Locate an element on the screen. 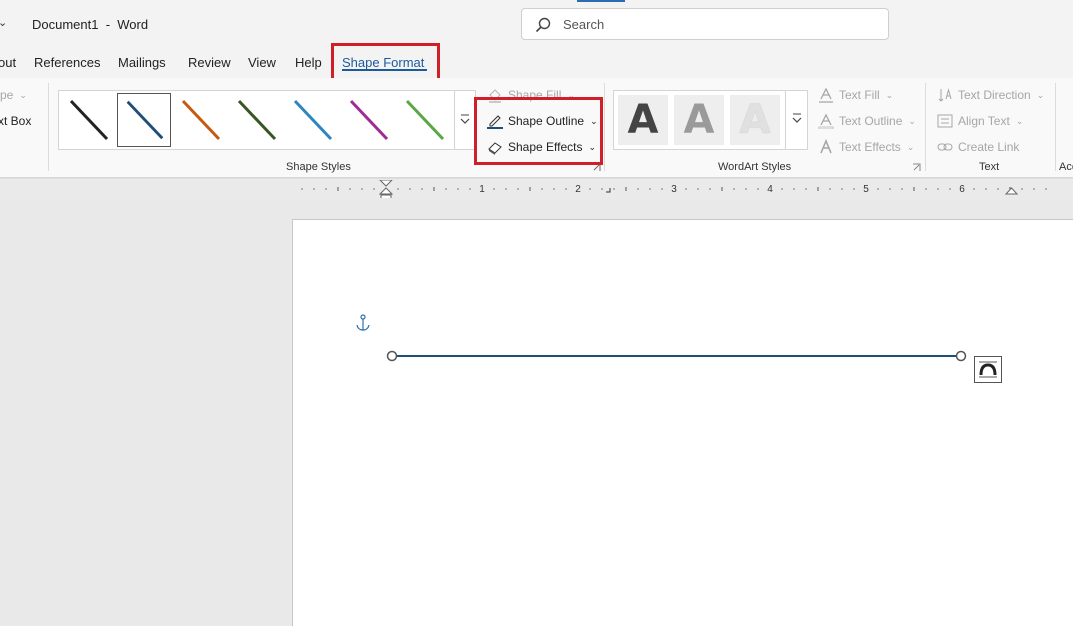  text-effects-icon is located at coordinates (826, 146).